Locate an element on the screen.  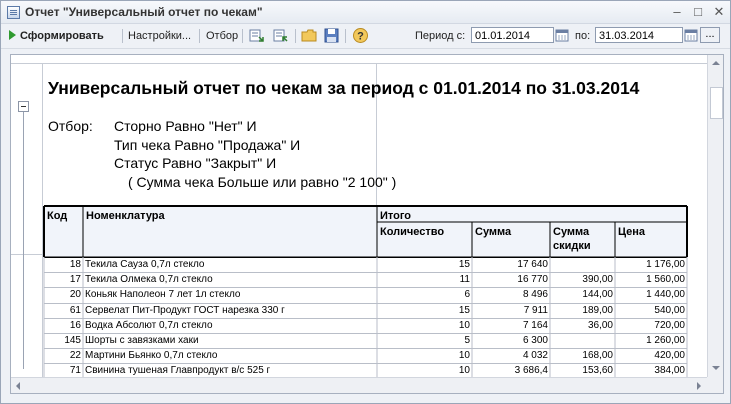
filter-button: Отбор is located at coordinates (222, 36).